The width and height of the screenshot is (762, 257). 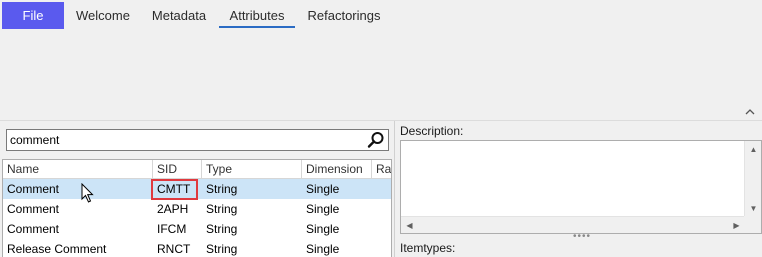 I want to click on search-box, so click(x=197, y=140).